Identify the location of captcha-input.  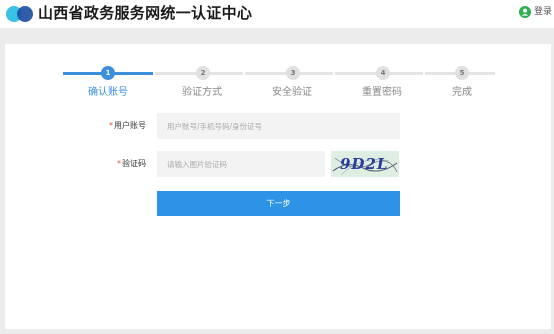
(241, 164).